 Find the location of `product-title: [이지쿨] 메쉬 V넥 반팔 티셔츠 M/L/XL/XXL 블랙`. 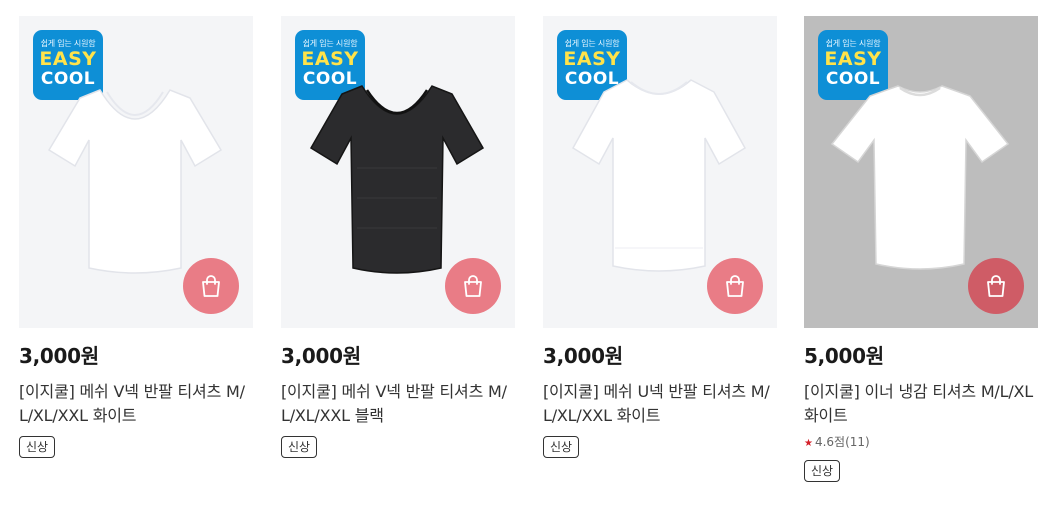

product-title: [이지쿨] 메쉬 V넥 반팔 티셔츠 M/L/XL/XXL 블랙 is located at coordinates (398, 404).